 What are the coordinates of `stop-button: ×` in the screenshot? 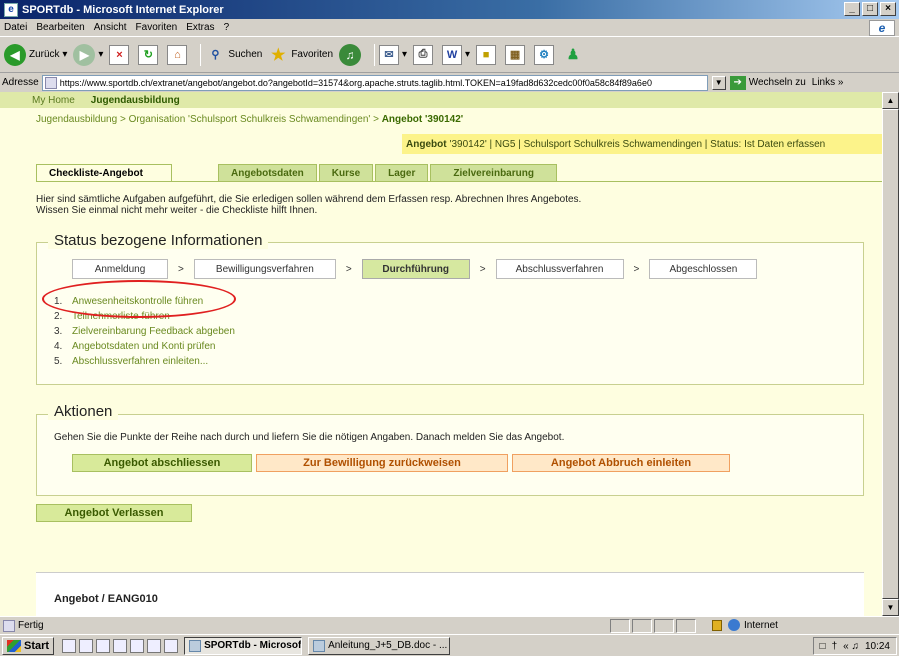 It's located at (120, 54).